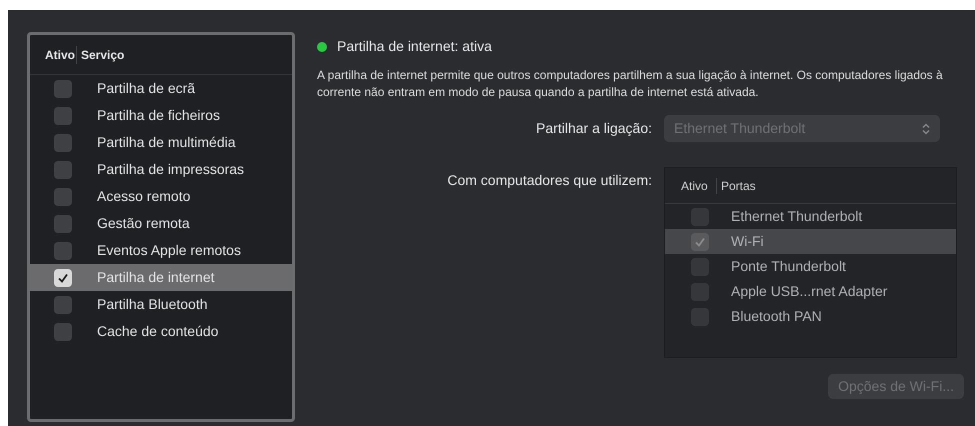 The width and height of the screenshot is (975, 426). I want to click on column-header: Portas, so click(738, 186).